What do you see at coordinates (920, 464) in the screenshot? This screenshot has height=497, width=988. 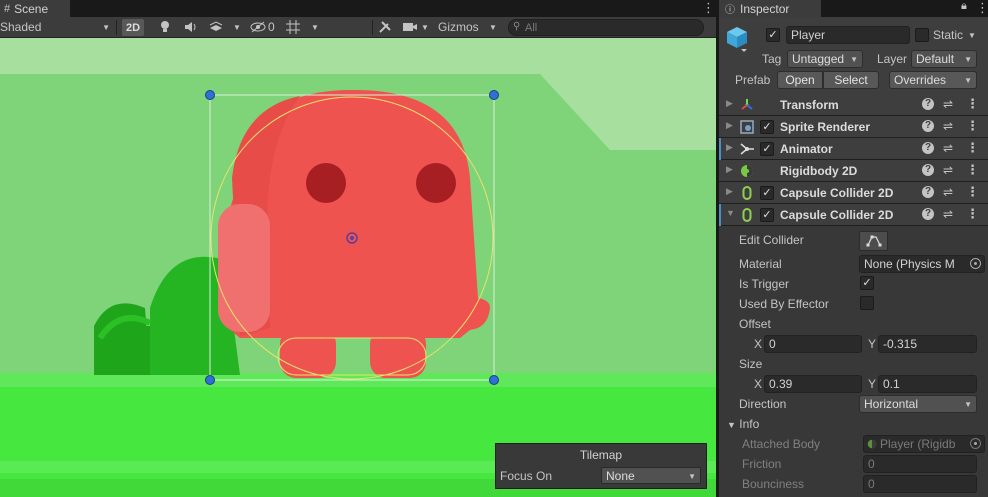 I see `friction-field: 0` at bounding box center [920, 464].